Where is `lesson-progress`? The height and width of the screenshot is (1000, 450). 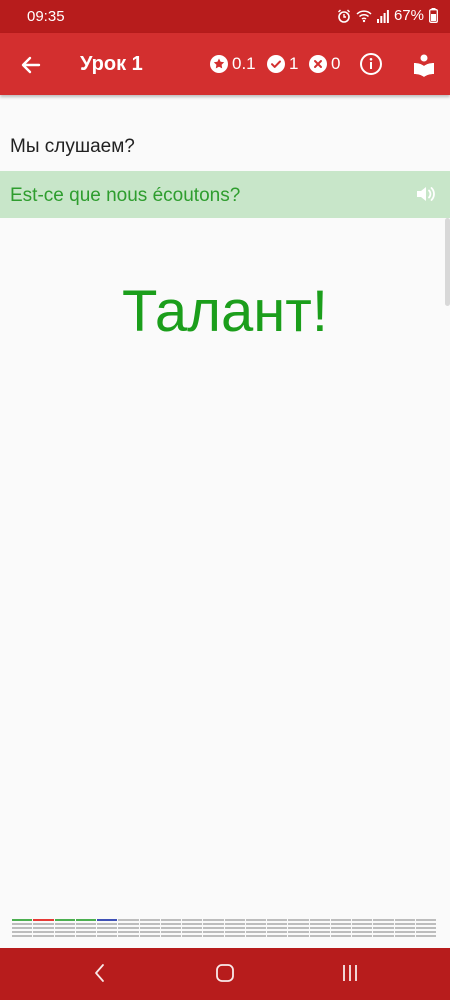
lesson-progress is located at coordinates (224, 929).